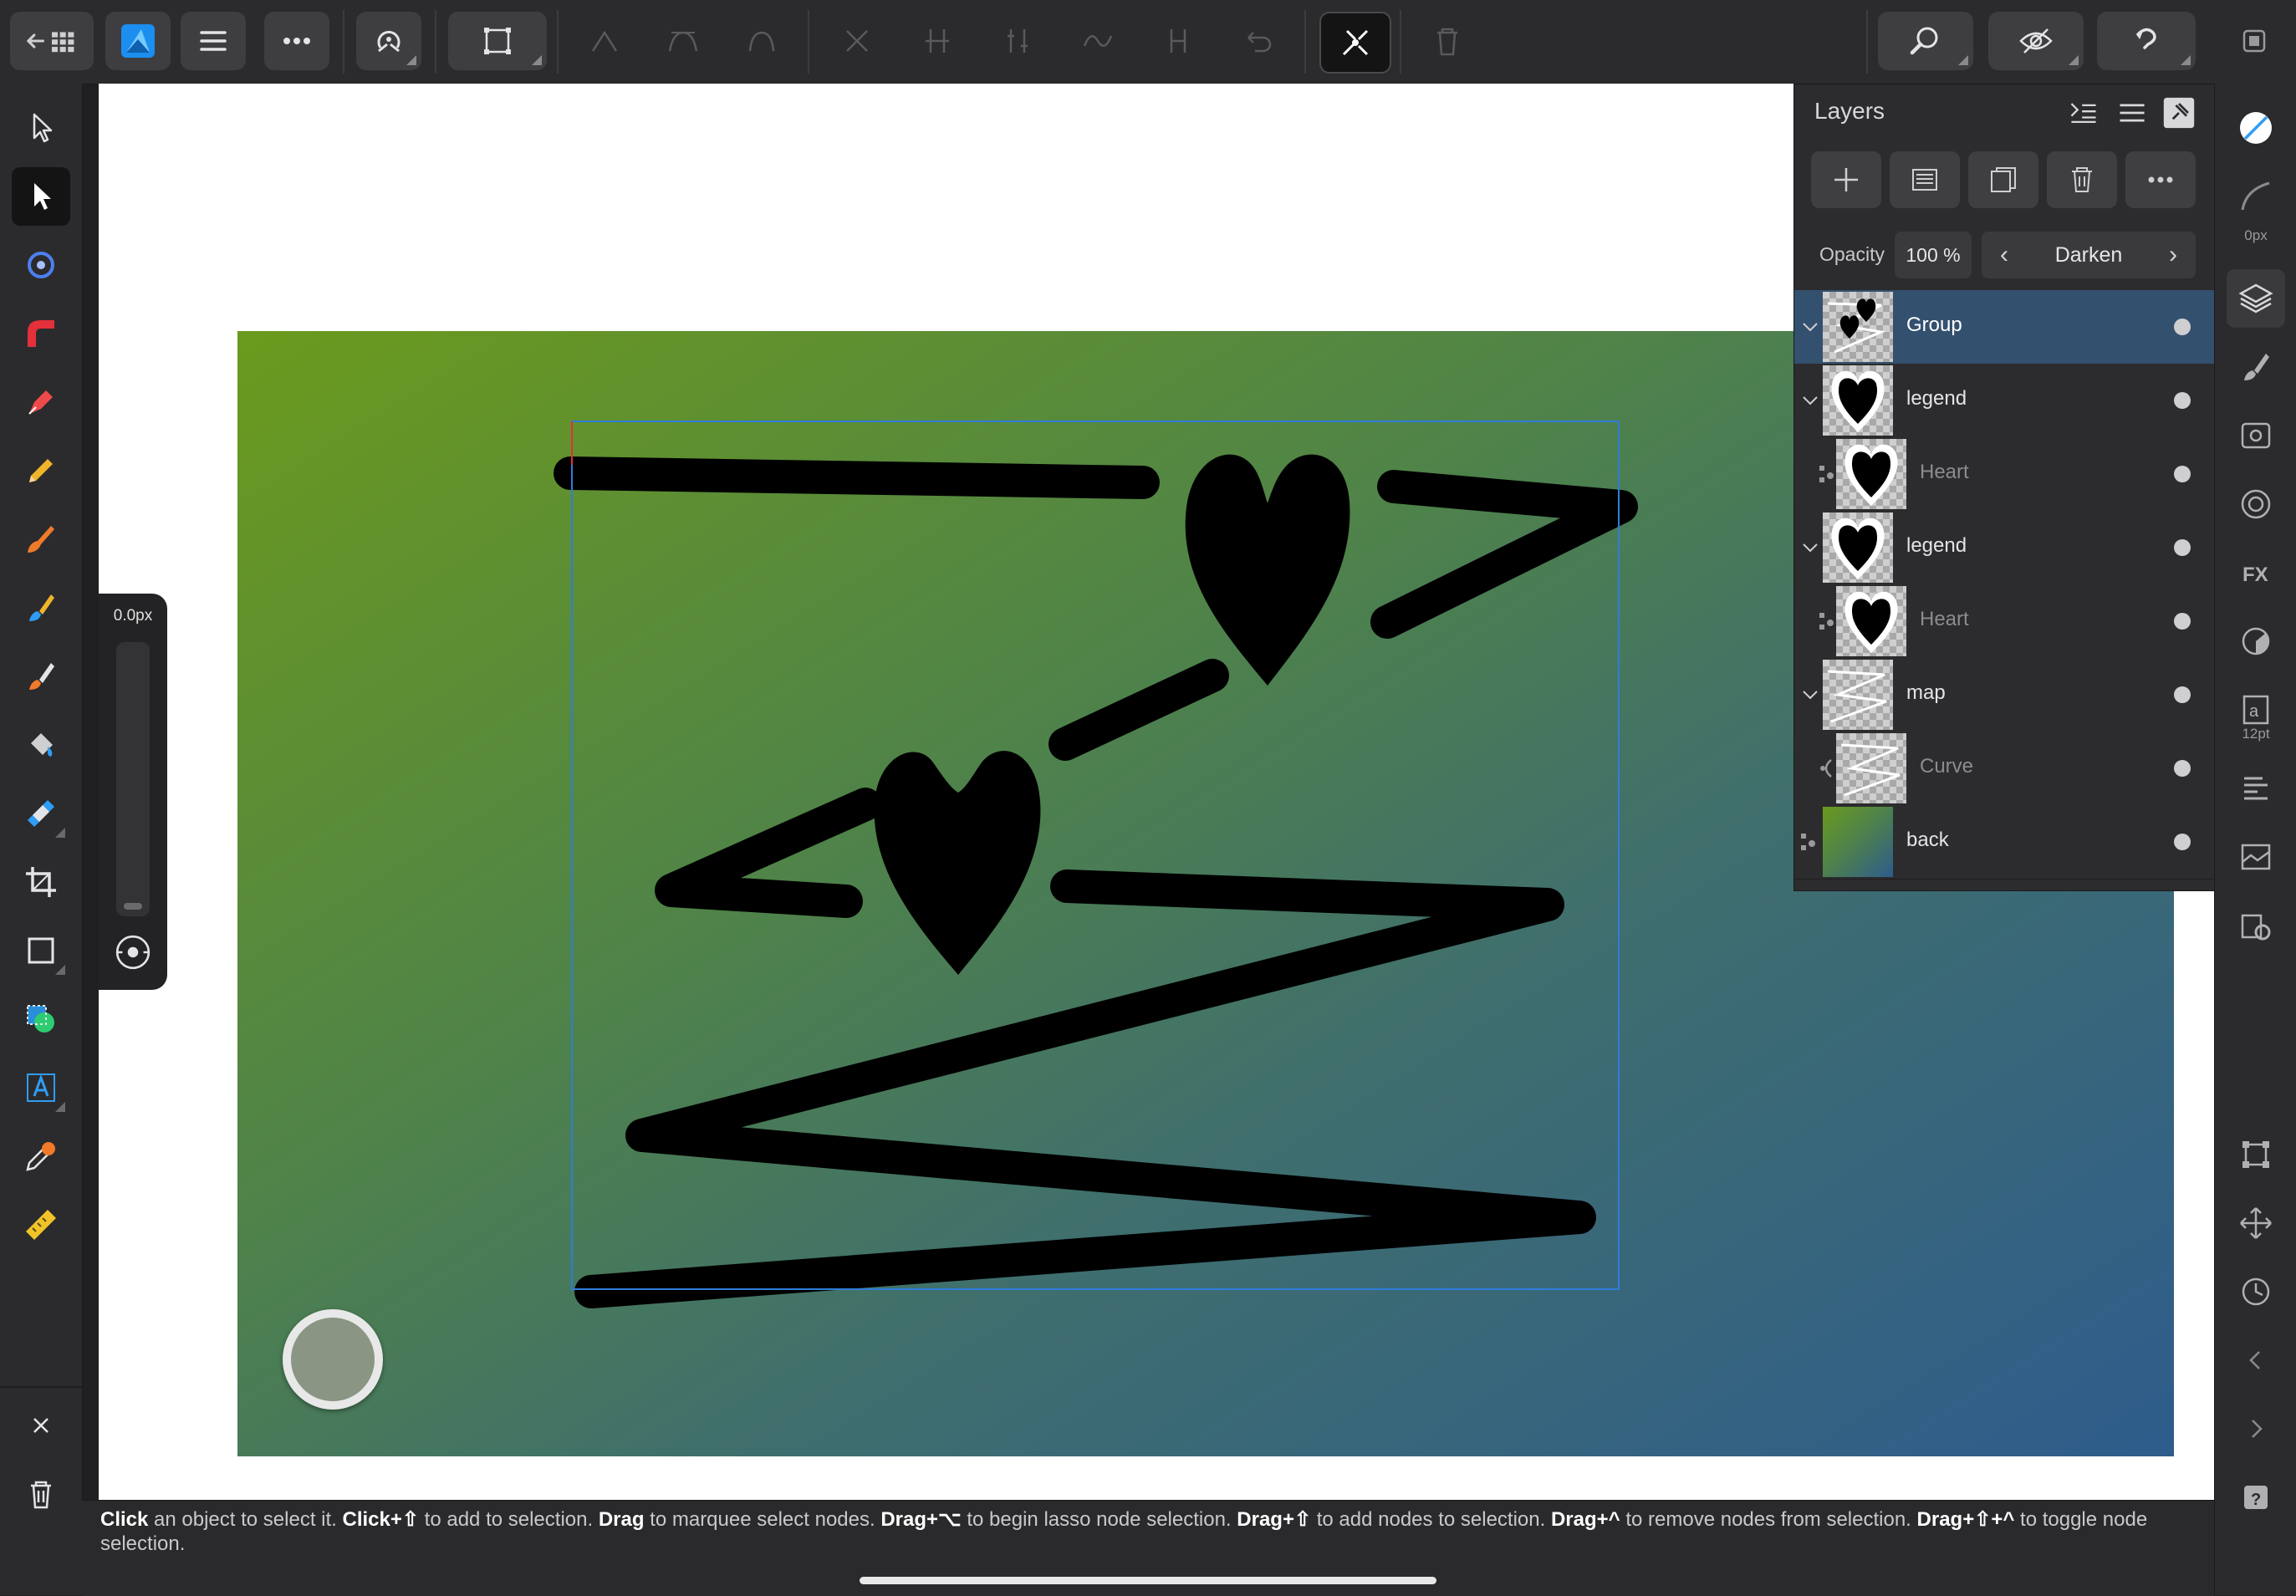  What do you see at coordinates (2004, 695) in the screenshot?
I see `layer-row-map: map` at bounding box center [2004, 695].